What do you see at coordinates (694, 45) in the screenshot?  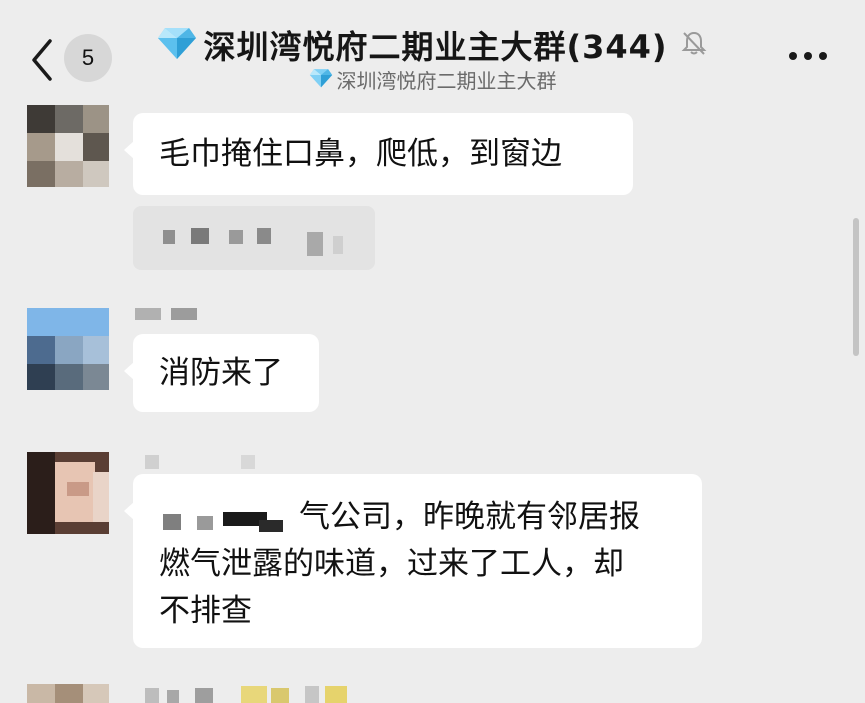 I see `muted-bell-icon` at bounding box center [694, 45].